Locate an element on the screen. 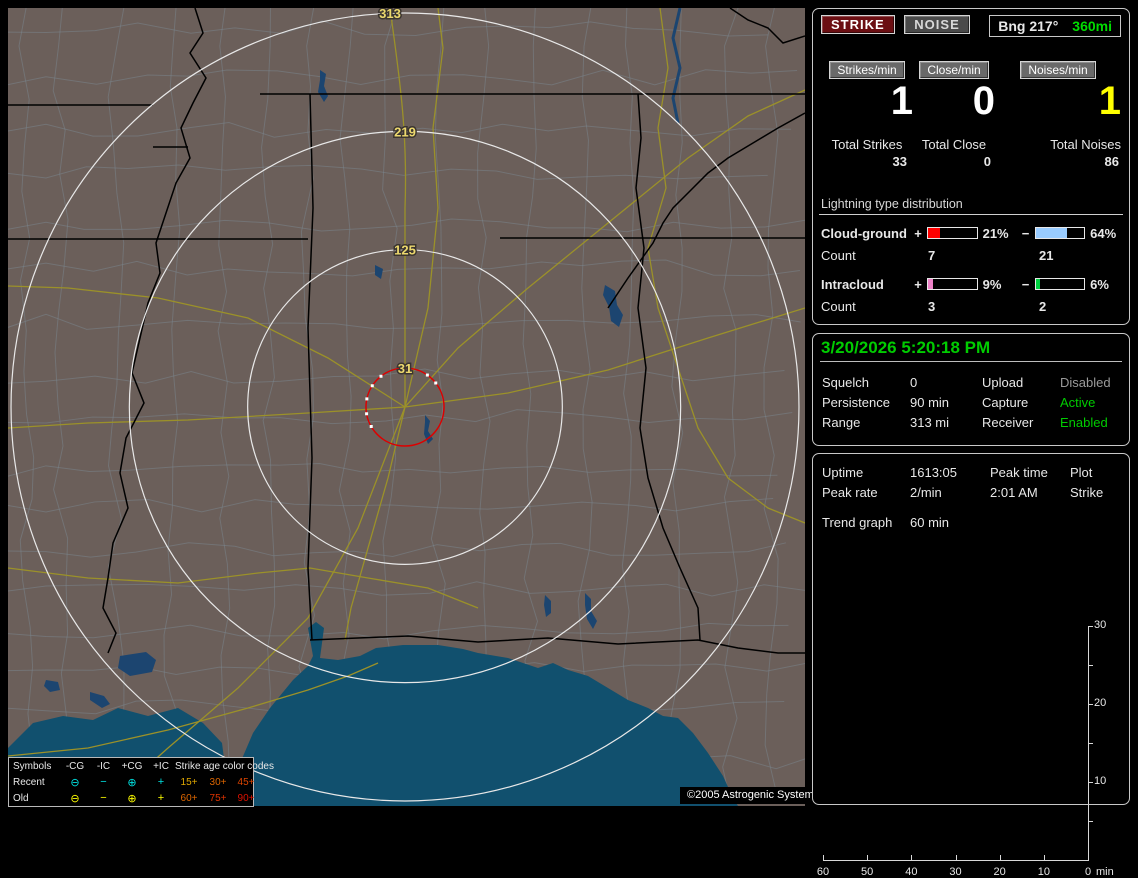 Image resolution: width=1138 pixels, height=878 pixels. trend-x-tick-20: 20 is located at coordinates (999, 872).